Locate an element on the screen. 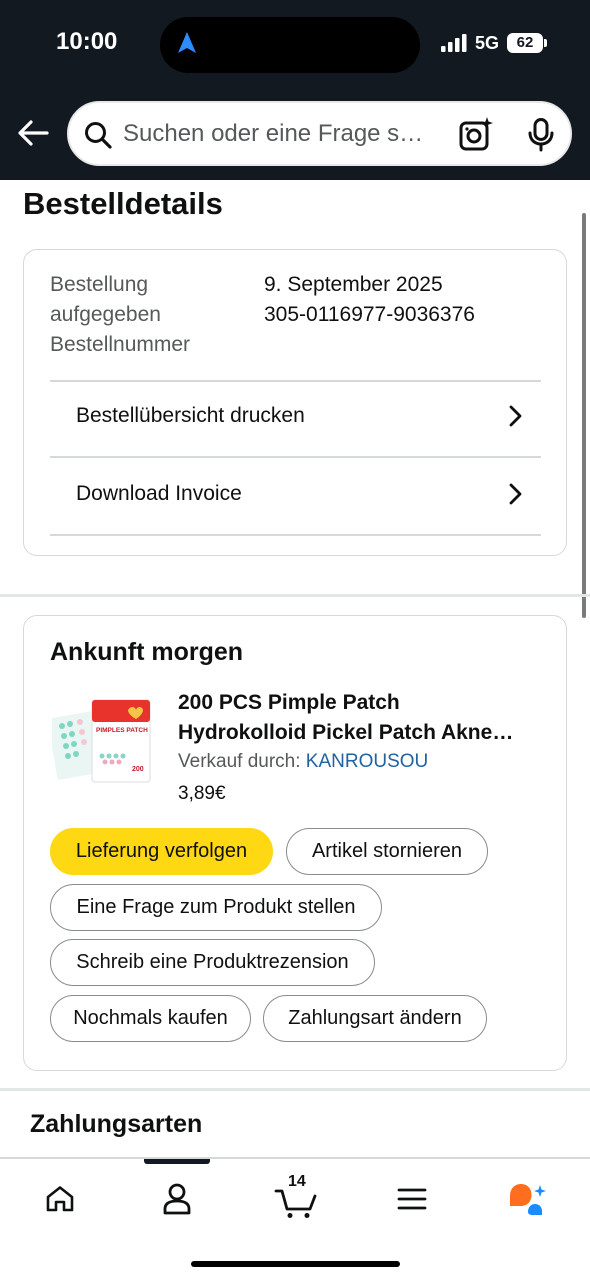 The image size is (590, 1280). microphone-icon is located at coordinates (541, 135).